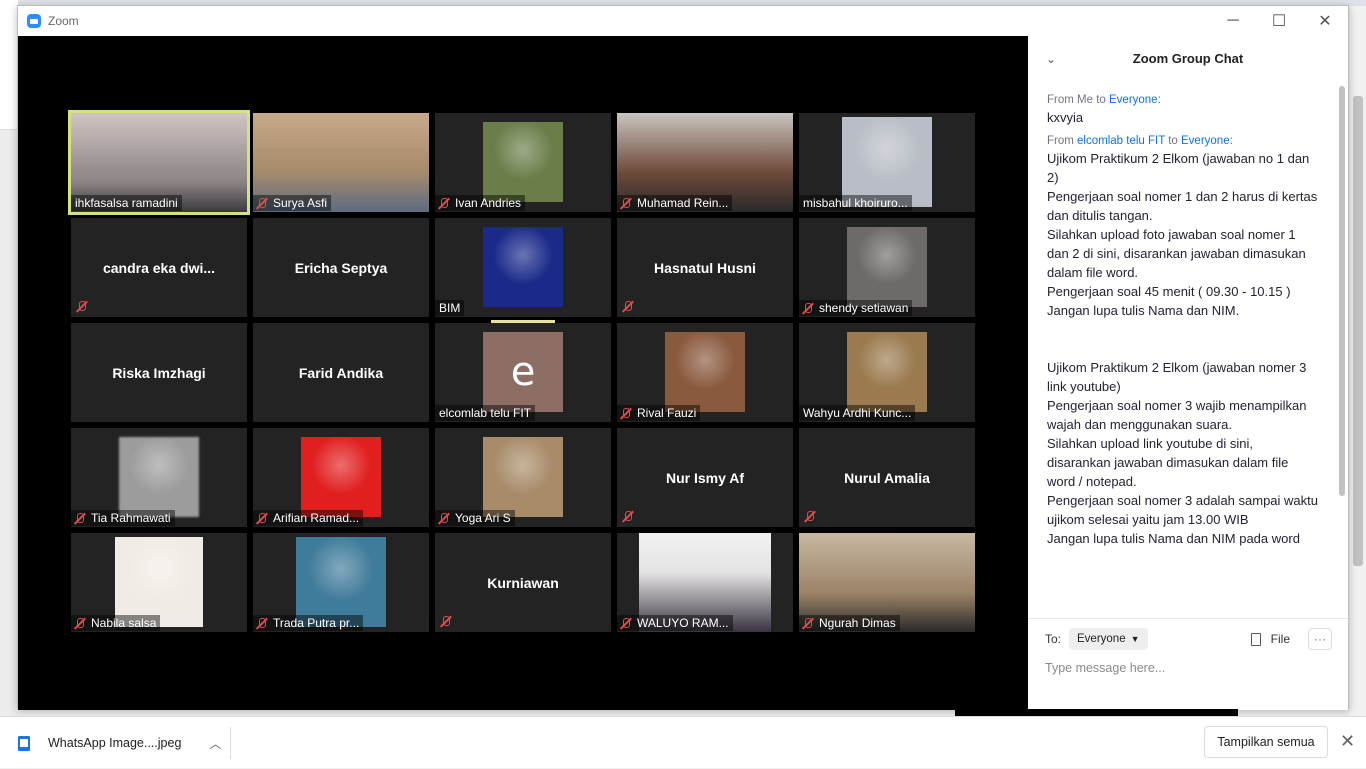 The height and width of the screenshot is (769, 1366). I want to click on chevron-down-icon: ⌄, so click(1051, 59).